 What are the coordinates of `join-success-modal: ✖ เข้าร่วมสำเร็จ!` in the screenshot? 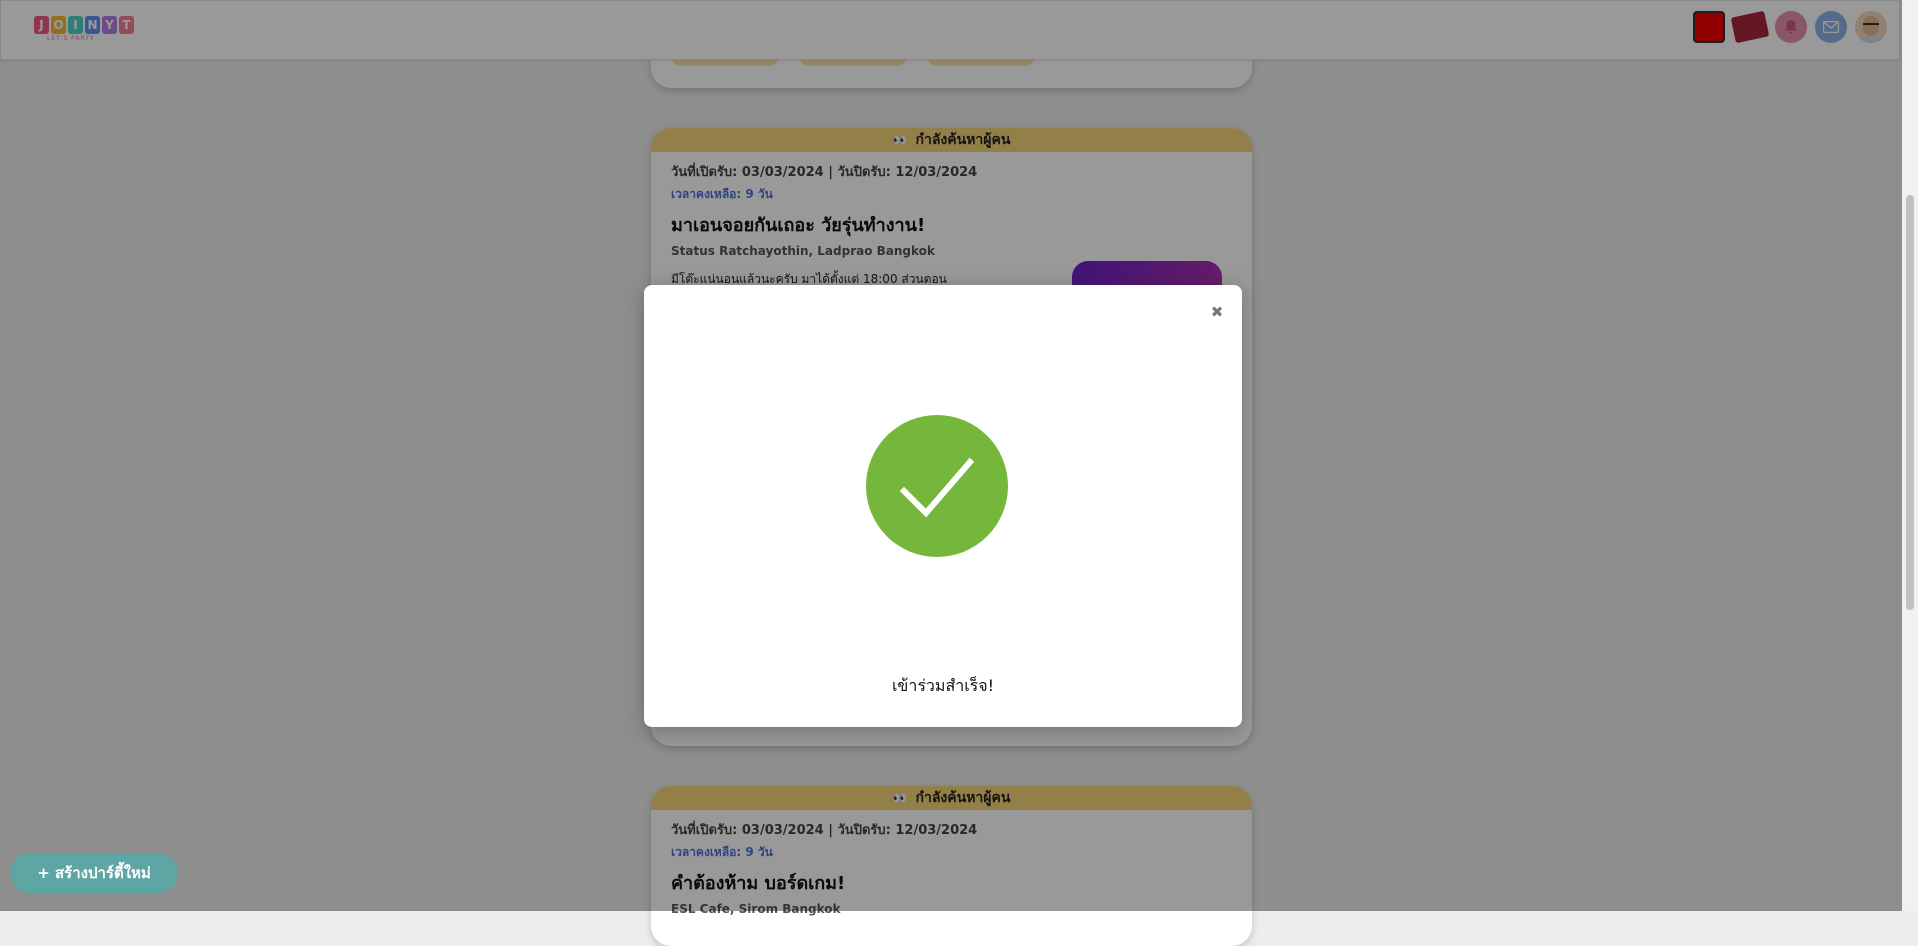 It's located at (943, 506).